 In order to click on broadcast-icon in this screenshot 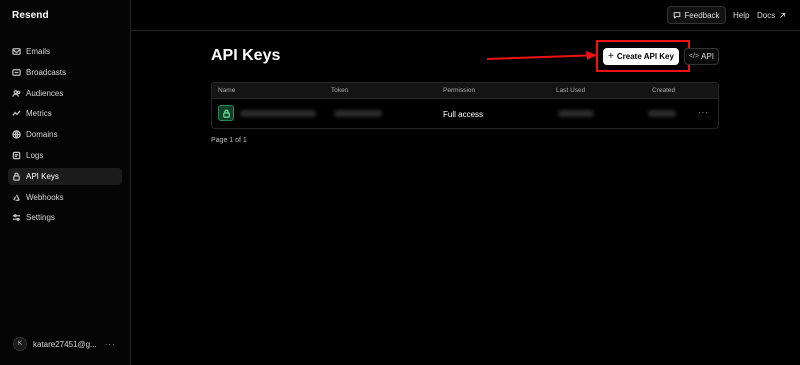, I will do `click(16, 72)`.